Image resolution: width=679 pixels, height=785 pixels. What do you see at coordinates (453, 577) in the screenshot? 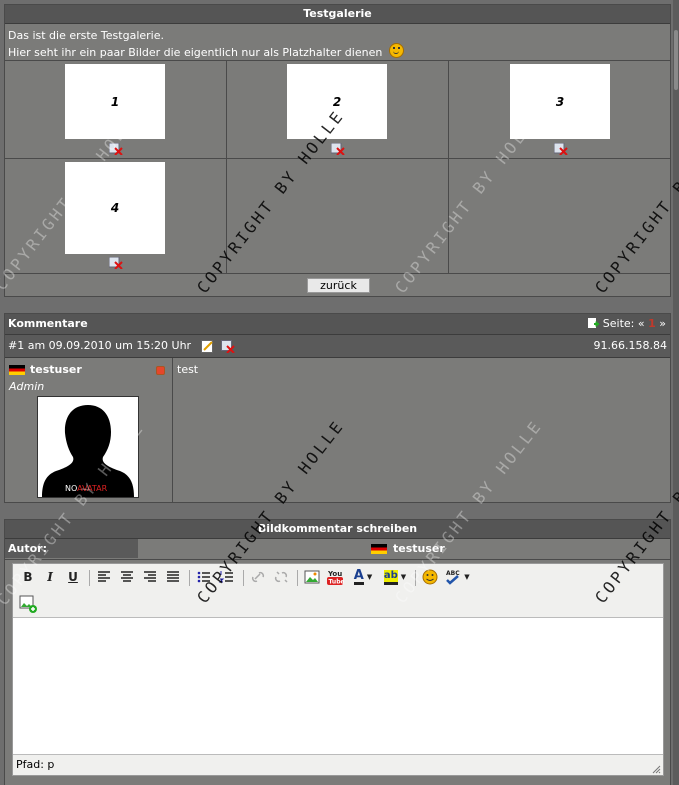
I see `spellcheck-icon: ABC` at bounding box center [453, 577].